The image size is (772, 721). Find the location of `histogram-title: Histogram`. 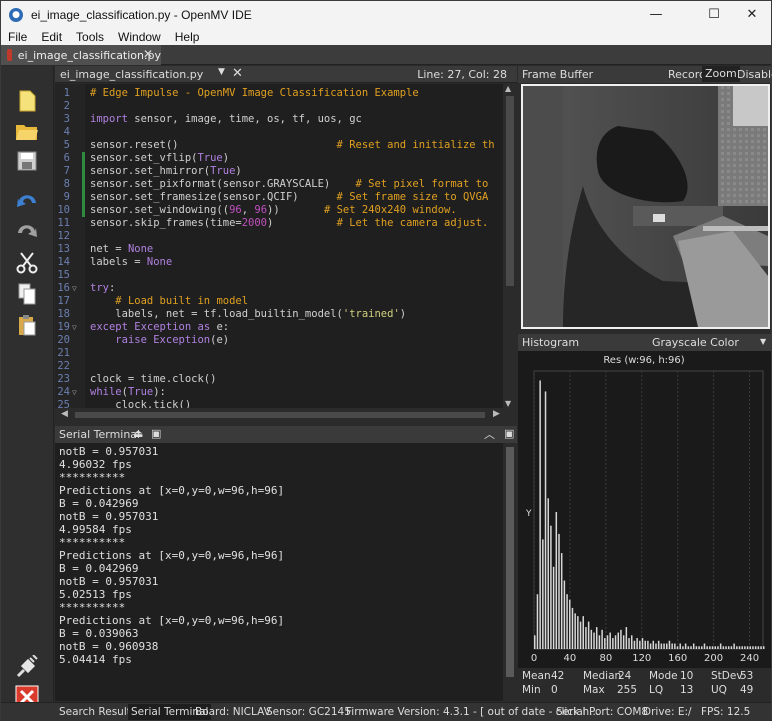

histogram-title: Histogram is located at coordinates (551, 342).